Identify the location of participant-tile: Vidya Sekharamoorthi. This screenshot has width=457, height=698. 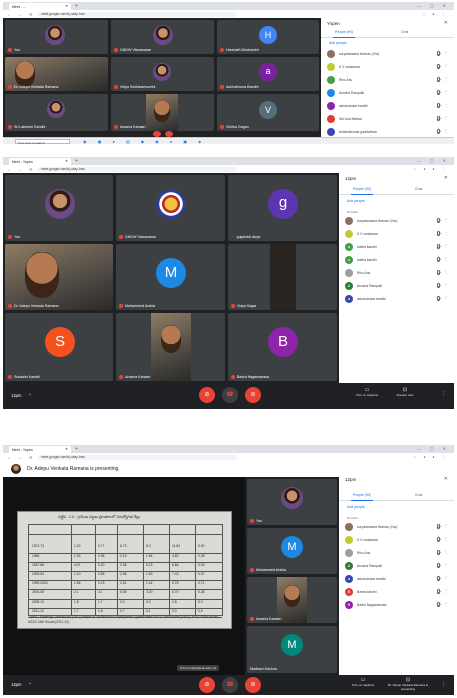
(162, 74).